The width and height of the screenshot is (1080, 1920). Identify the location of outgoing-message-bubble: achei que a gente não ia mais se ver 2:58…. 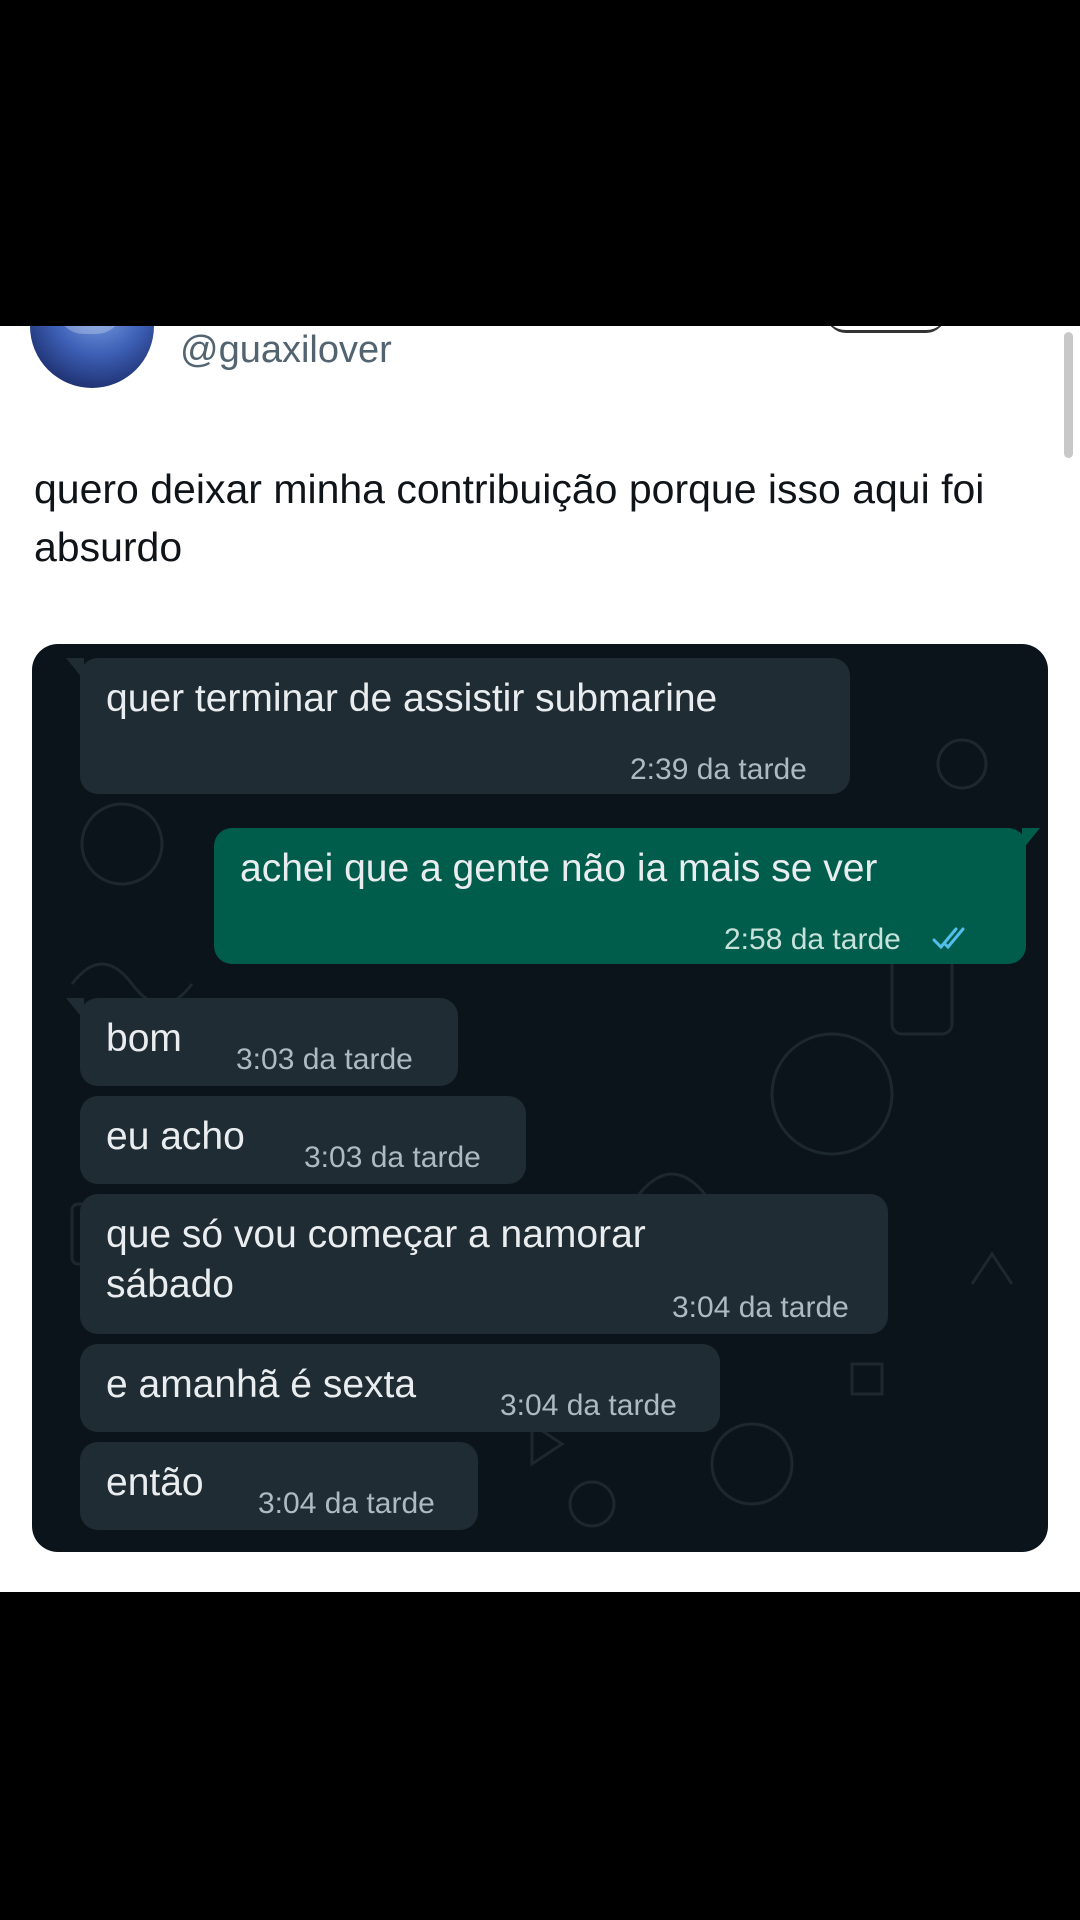
(627, 896).